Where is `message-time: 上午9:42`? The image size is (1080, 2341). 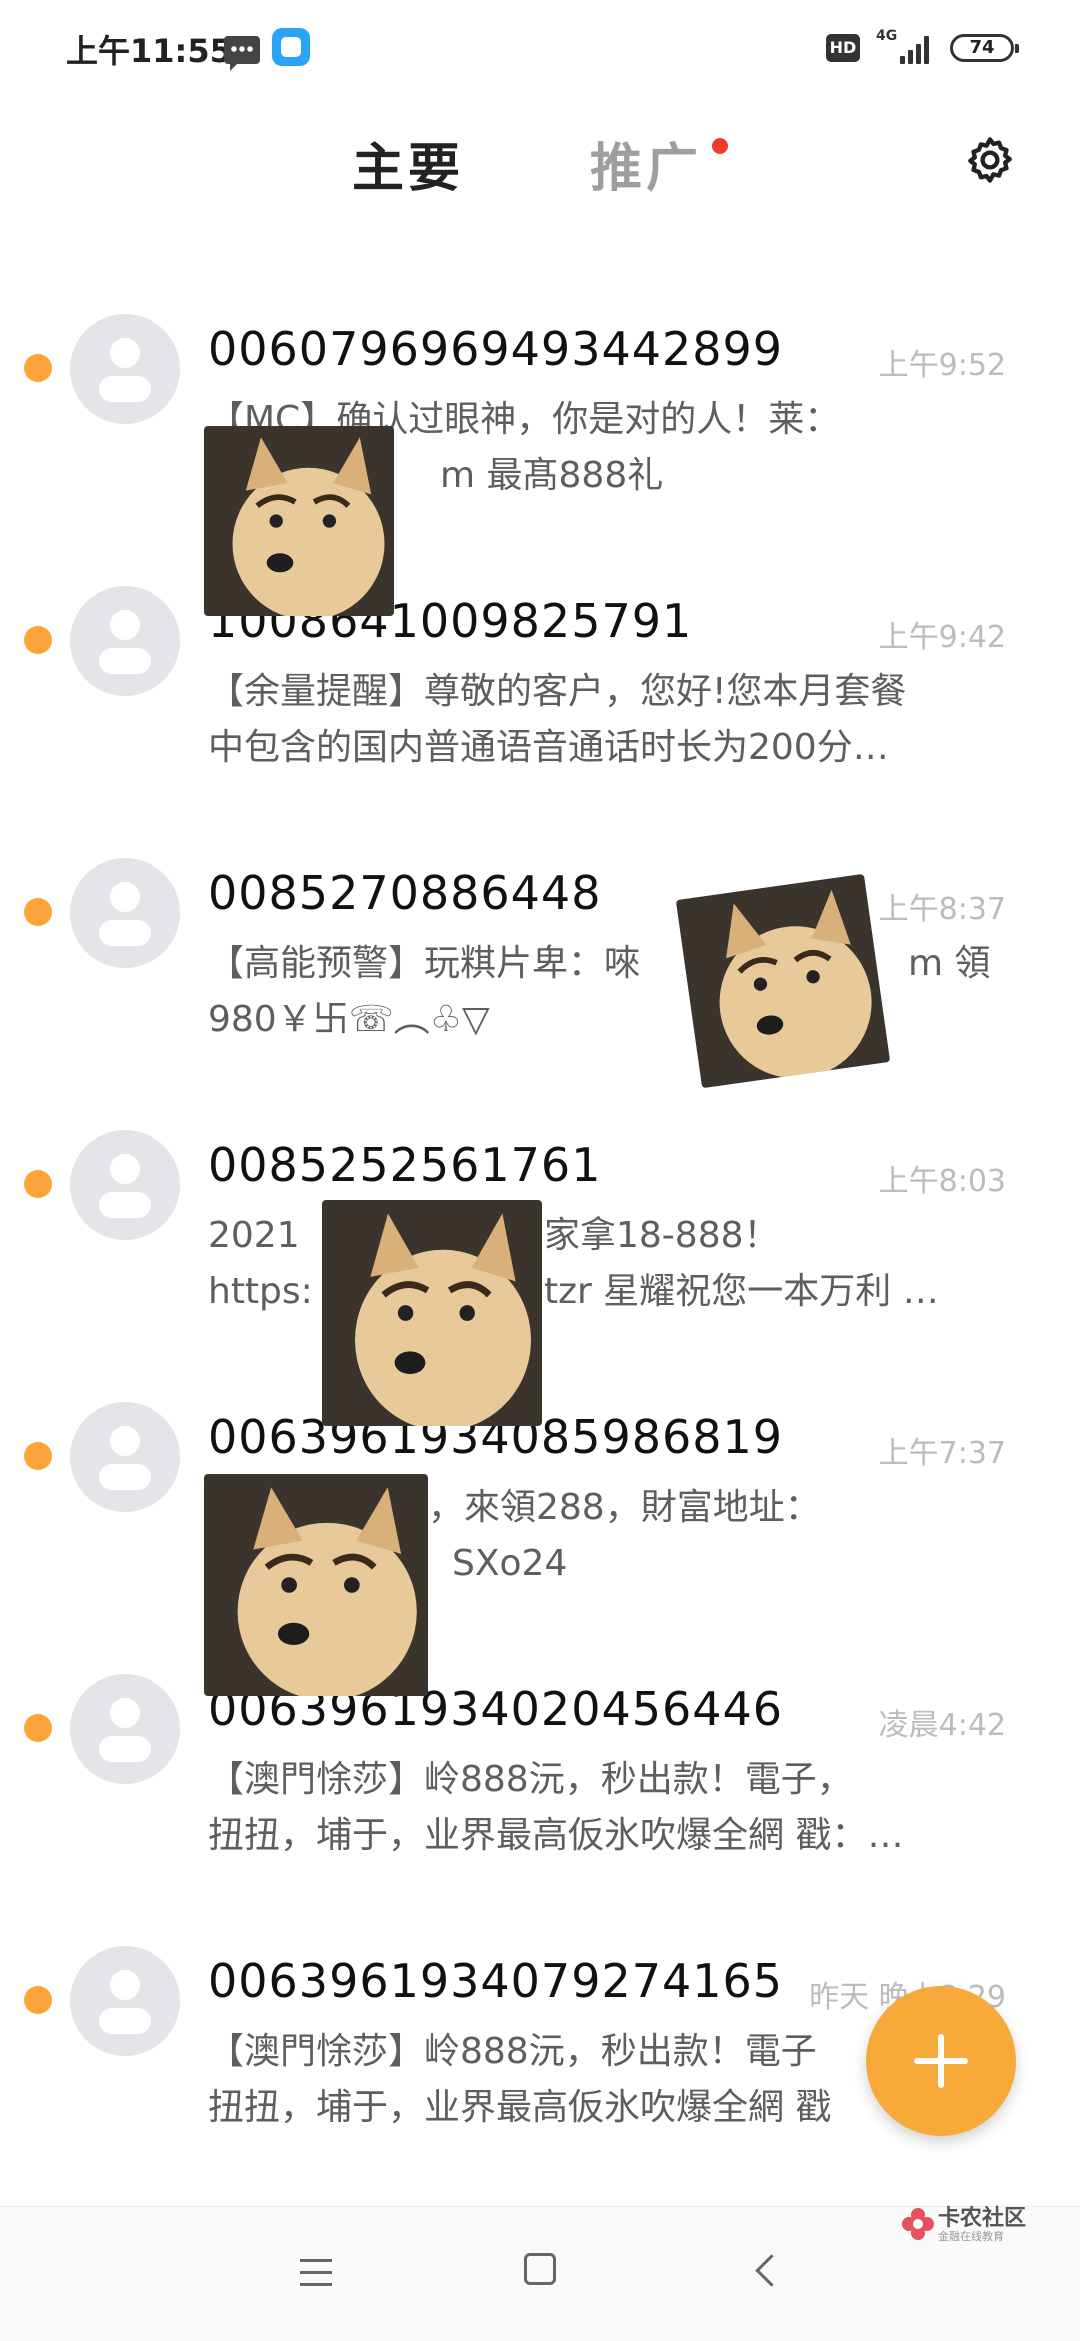
message-time: 上午9:42 is located at coordinates (942, 637).